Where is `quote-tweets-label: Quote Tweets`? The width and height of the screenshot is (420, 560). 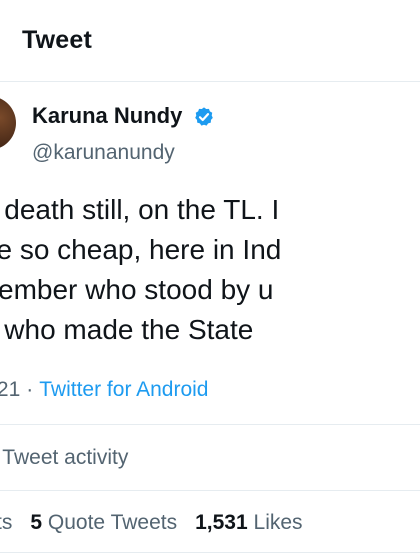 quote-tweets-label: Quote Tweets is located at coordinates (112, 522).